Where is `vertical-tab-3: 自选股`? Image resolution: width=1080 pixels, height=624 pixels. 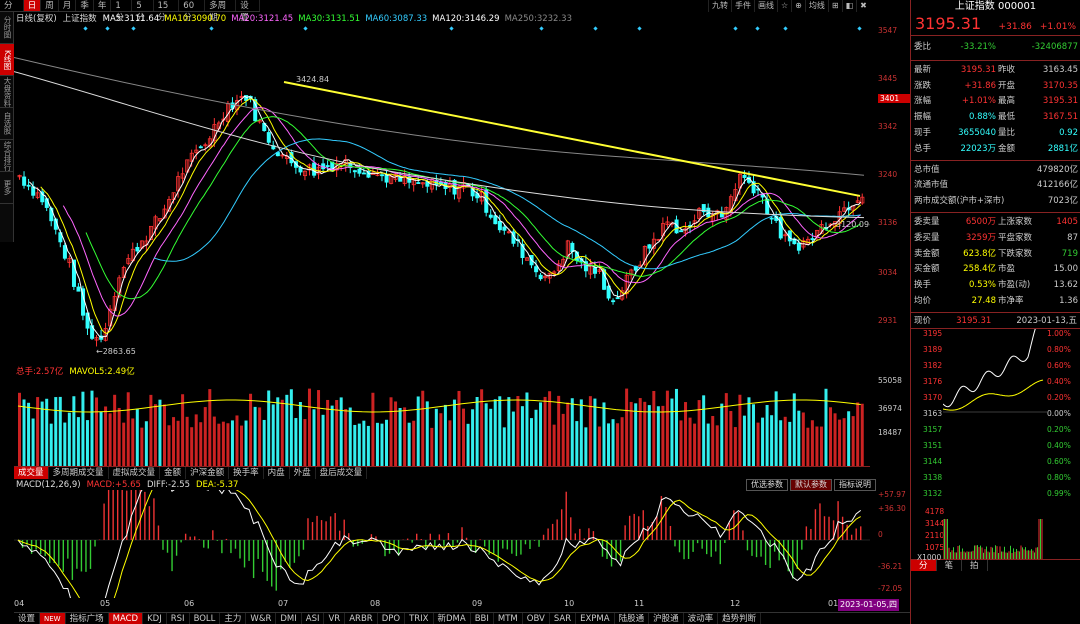 vertical-tab-3: 自选股 is located at coordinates (7, 124).